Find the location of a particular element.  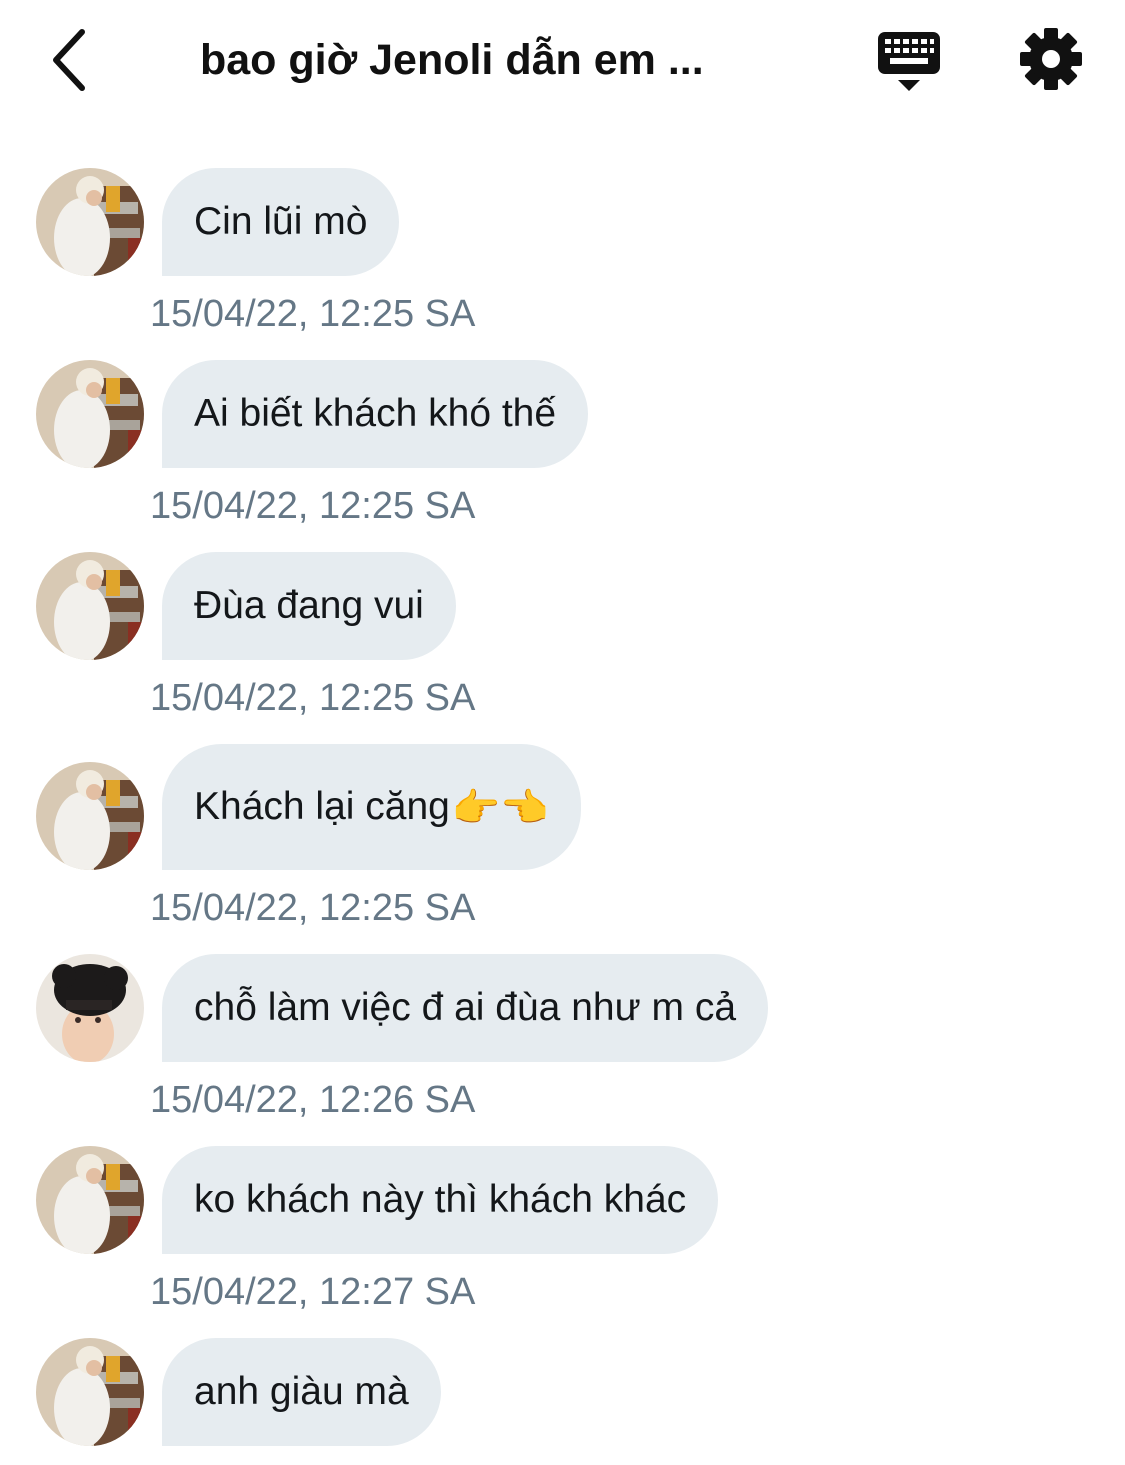

message-timestamp: 15/04/22, 12:27 SA is located at coordinates (313, 1292).